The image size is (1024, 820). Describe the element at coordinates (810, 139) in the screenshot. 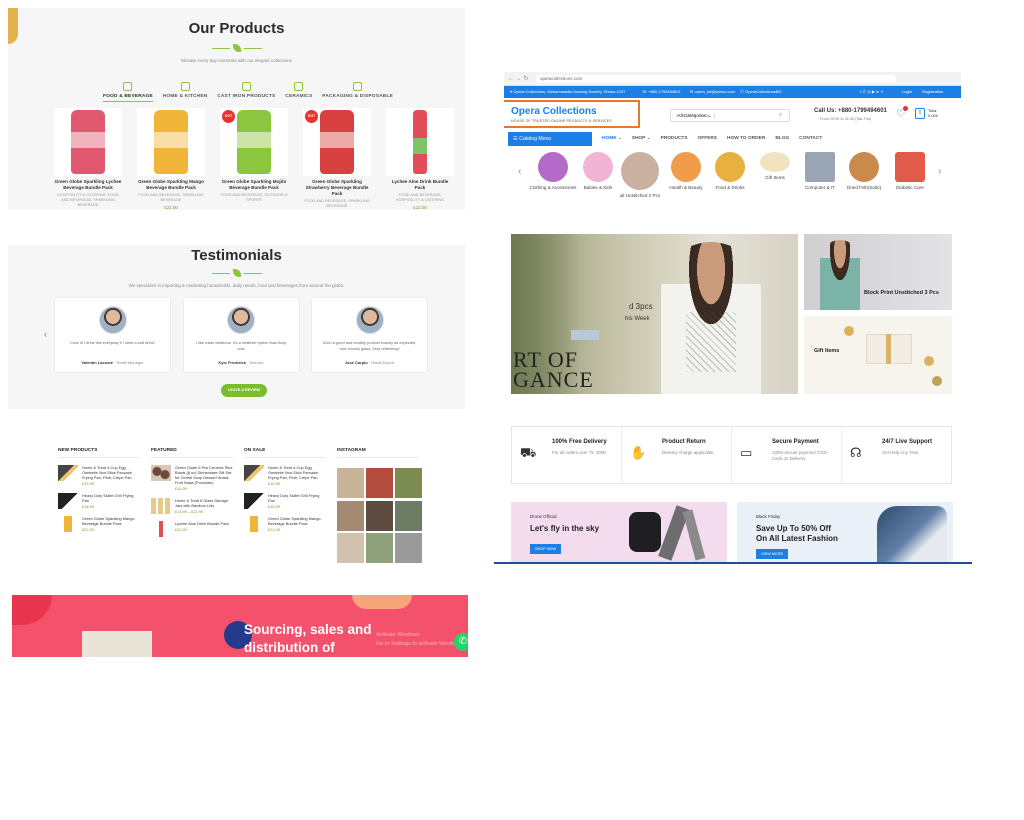

I see `nav-contact: CONTACT` at that location.